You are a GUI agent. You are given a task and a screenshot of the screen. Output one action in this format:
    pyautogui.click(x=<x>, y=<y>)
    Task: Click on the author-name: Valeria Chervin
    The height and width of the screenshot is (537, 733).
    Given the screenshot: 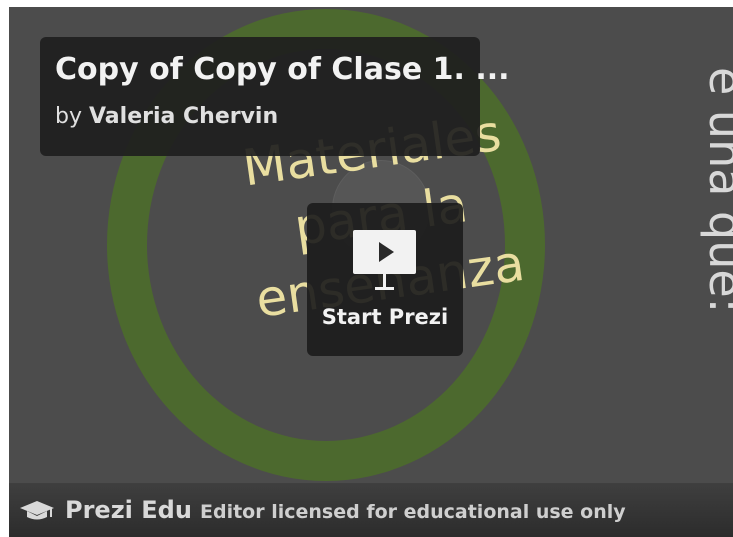 What is the action you would take?
    pyautogui.click(x=183, y=116)
    